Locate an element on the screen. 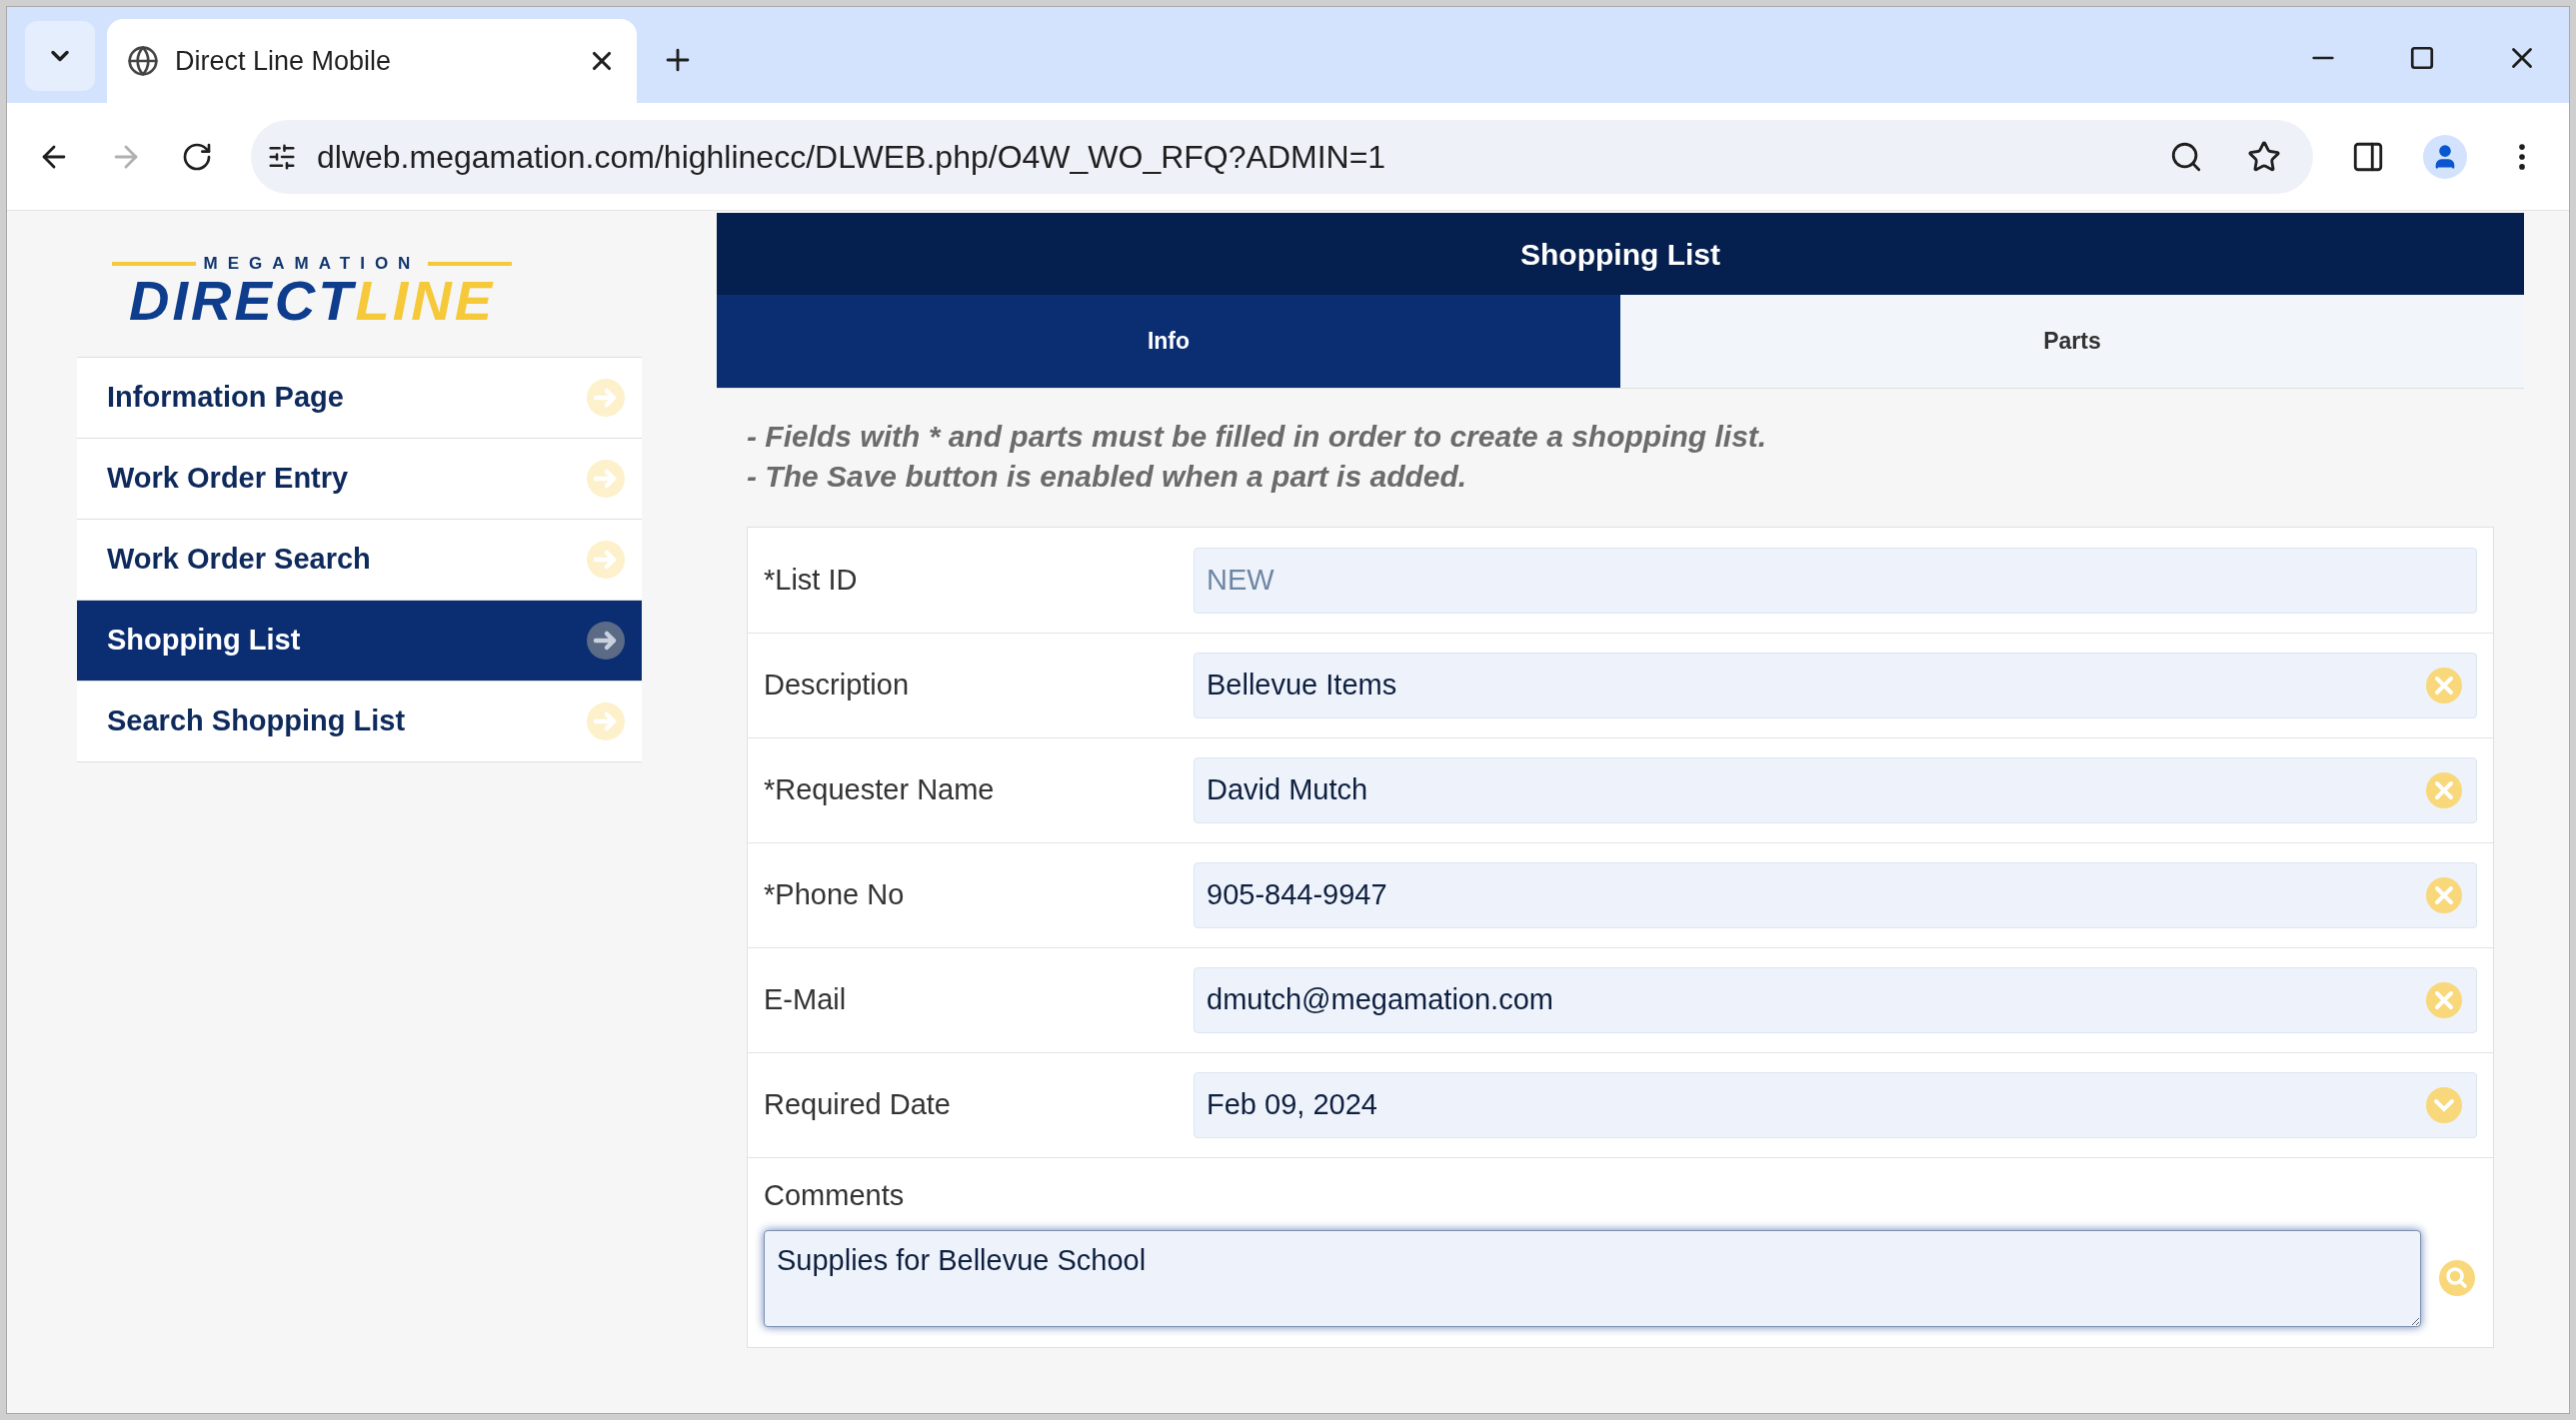 This screenshot has height=1420, width=2576. address-bar: dlweb.megamation.com/highlinecc/DLWEB.php/O4W_WO_RFQ?ADMIN=1 is located at coordinates (1282, 156).